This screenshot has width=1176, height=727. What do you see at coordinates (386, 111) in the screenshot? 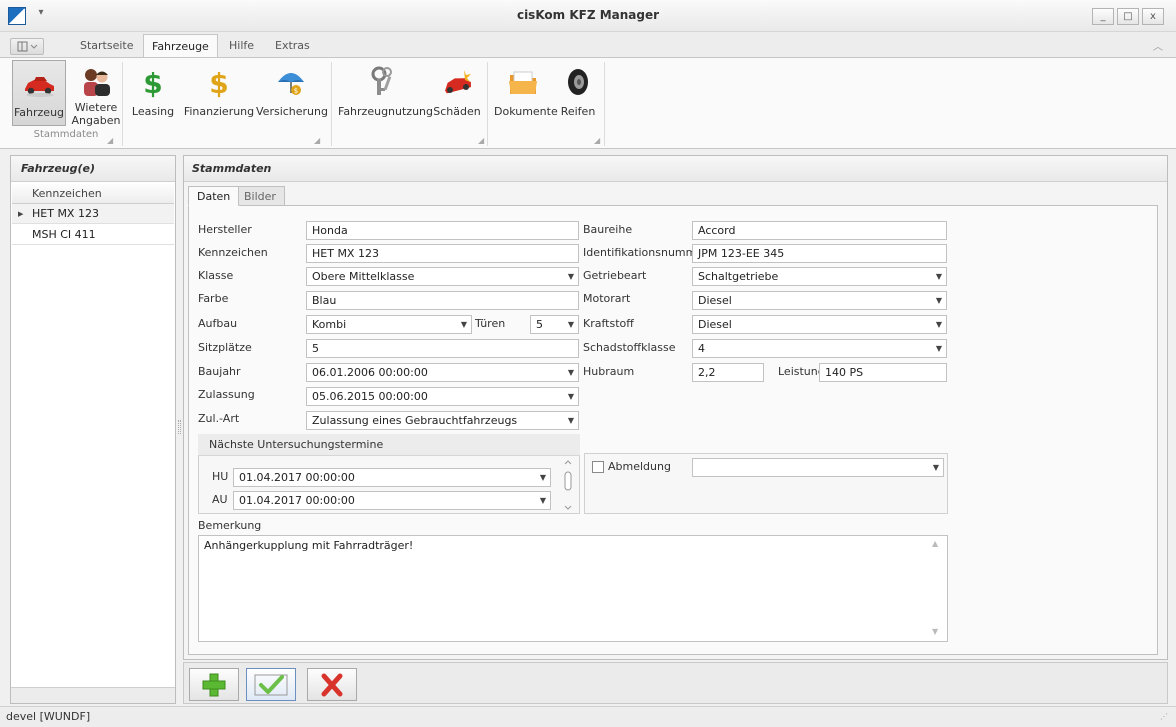
I see `fahrzeugnutzung-label: Fahrzeugnutzung` at bounding box center [386, 111].